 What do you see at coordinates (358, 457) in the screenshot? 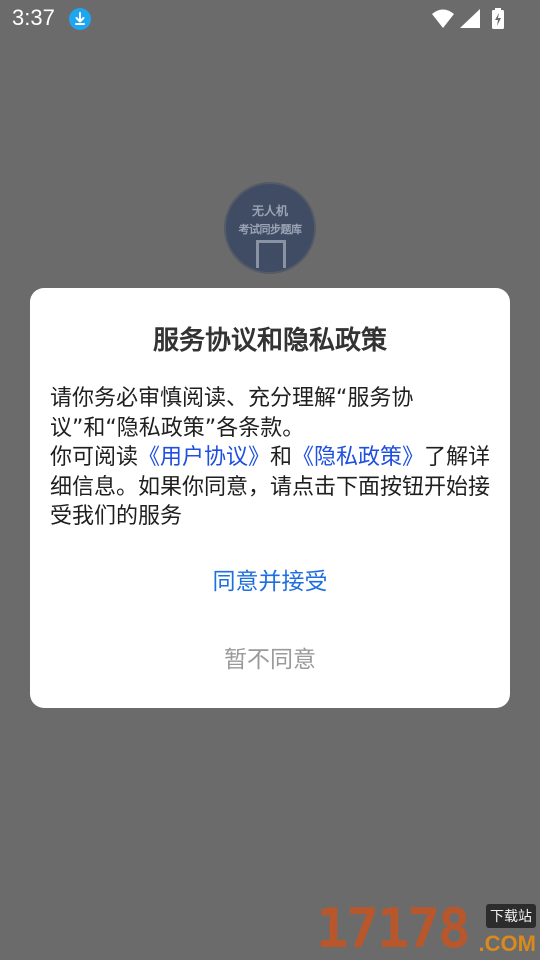
I see `privacy-policy-link: 《隐私政策》` at bounding box center [358, 457].